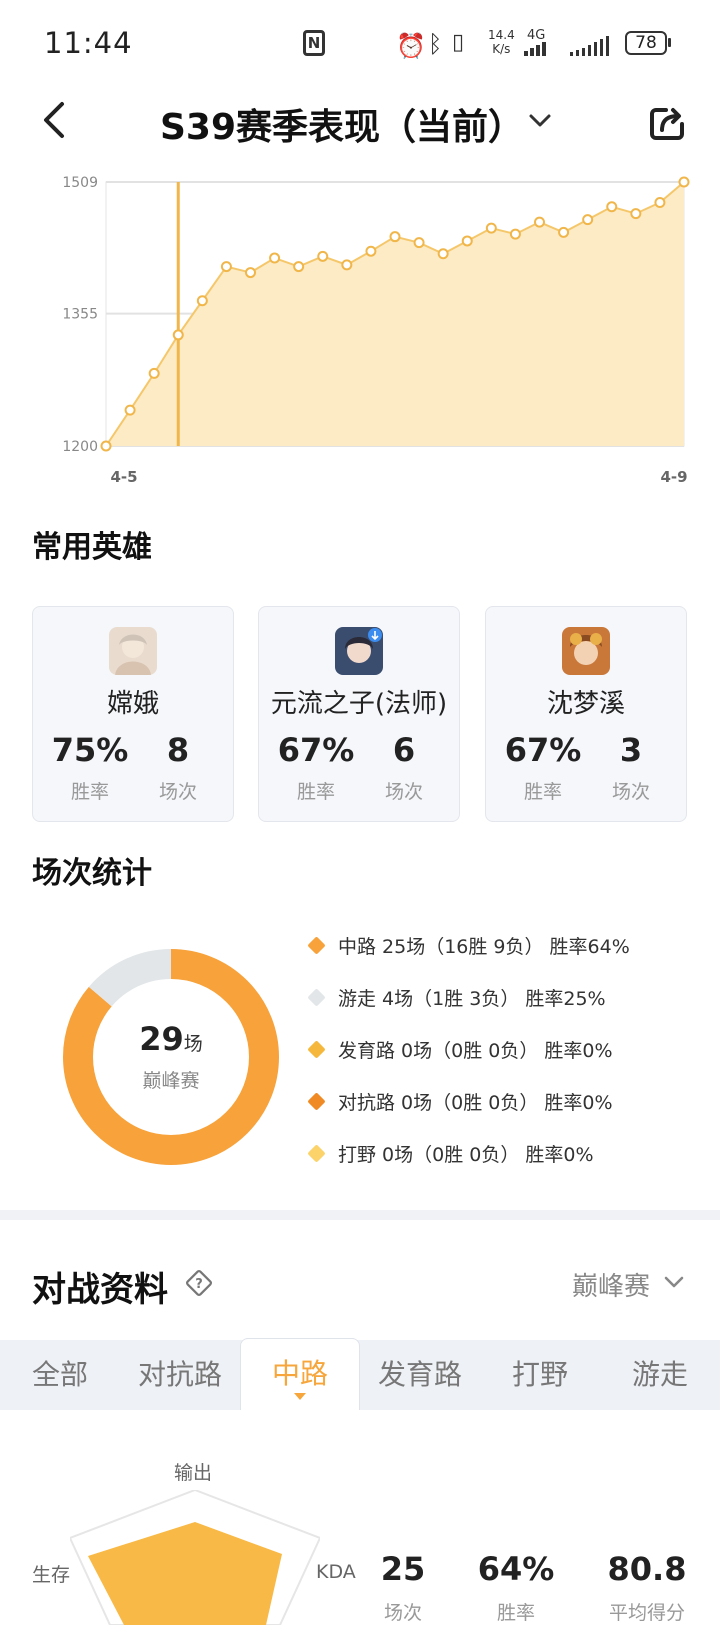  What do you see at coordinates (475, 1103) in the screenshot?
I see `legend-text: 对抗路 0场（0胜 0负） 胜率0%` at bounding box center [475, 1103].